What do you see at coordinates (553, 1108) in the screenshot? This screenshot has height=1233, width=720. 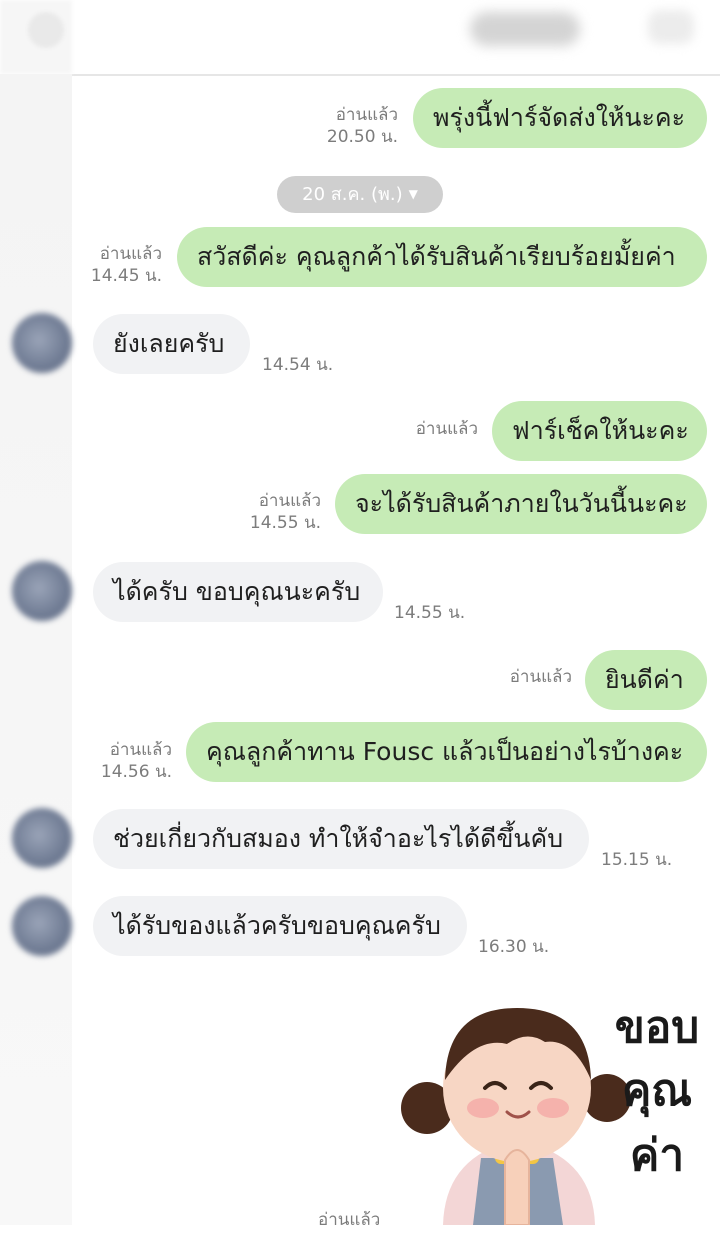 I see `right-cheek` at bounding box center [553, 1108].